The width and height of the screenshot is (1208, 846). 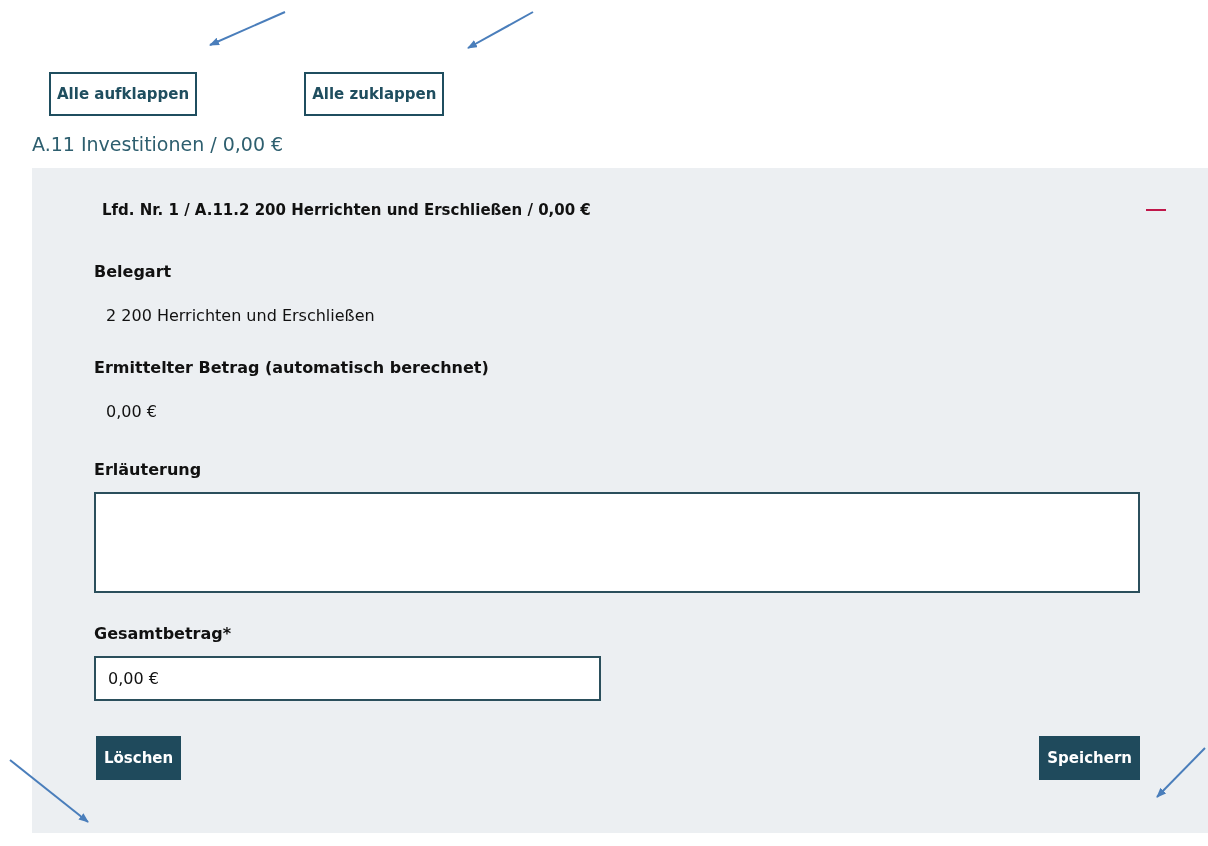 I want to click on action-button: Löschen, so click(x=139, y=758).